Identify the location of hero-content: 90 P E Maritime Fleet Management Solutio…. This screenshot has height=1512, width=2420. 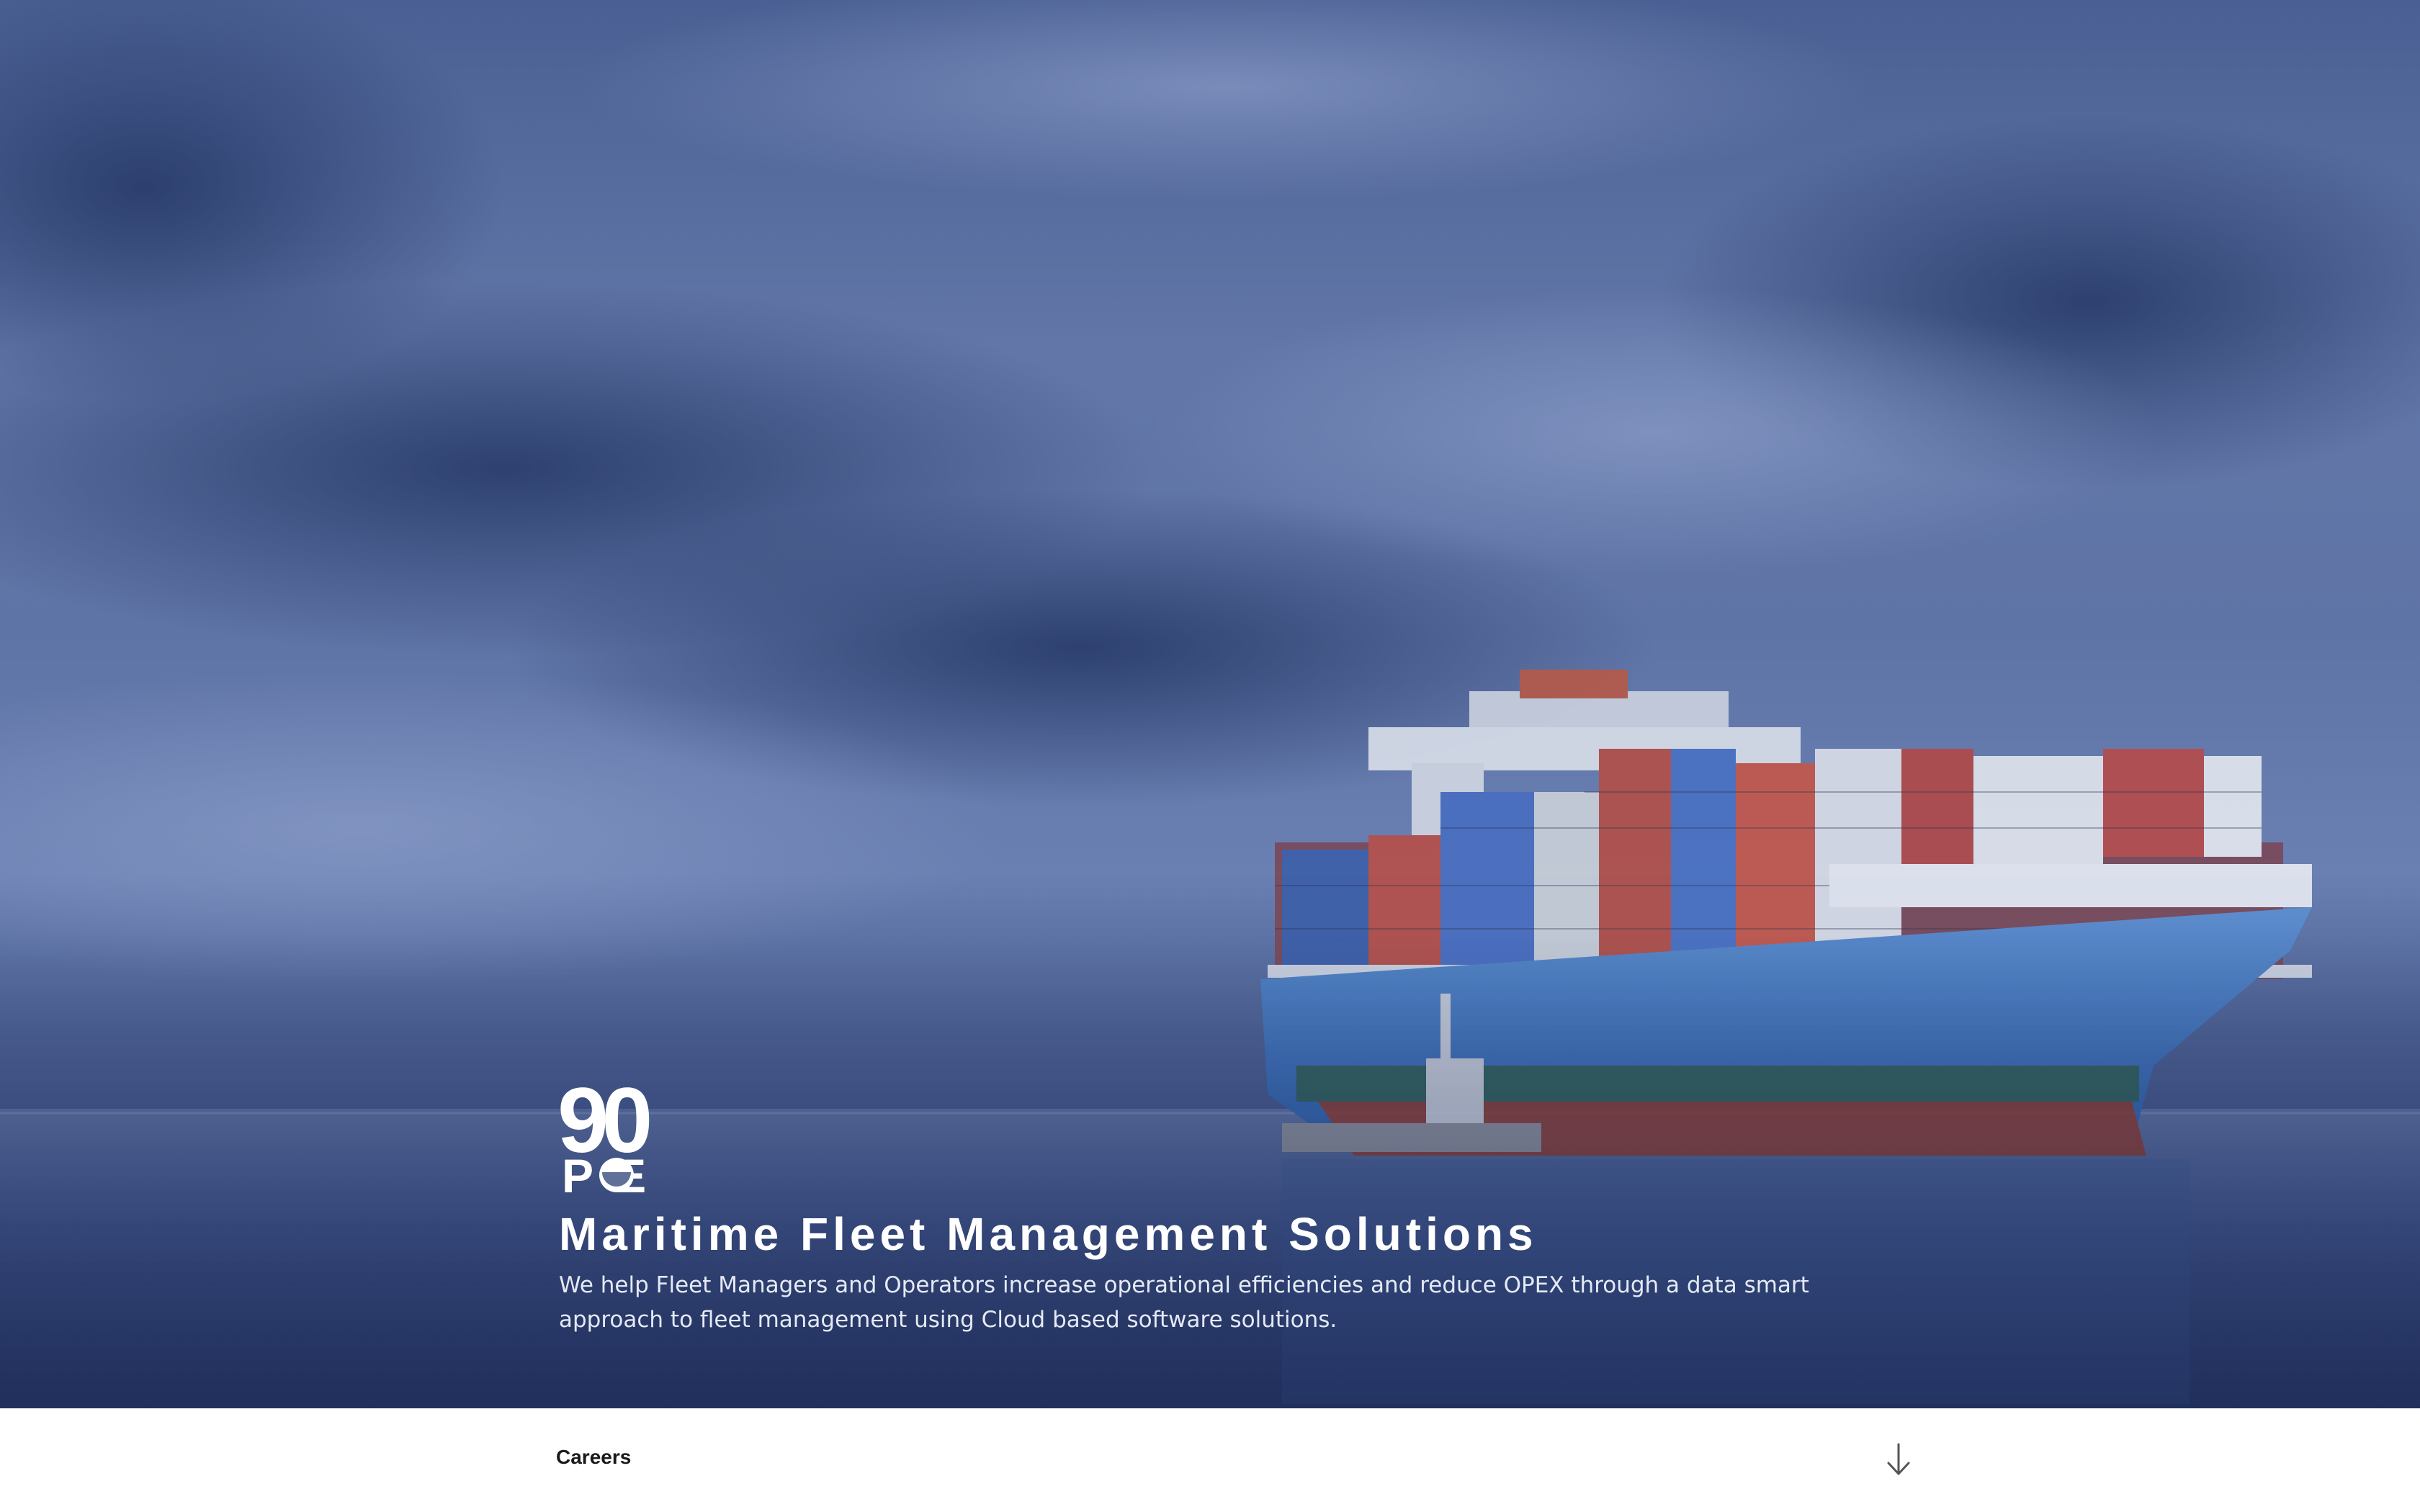
(1221, 1207).